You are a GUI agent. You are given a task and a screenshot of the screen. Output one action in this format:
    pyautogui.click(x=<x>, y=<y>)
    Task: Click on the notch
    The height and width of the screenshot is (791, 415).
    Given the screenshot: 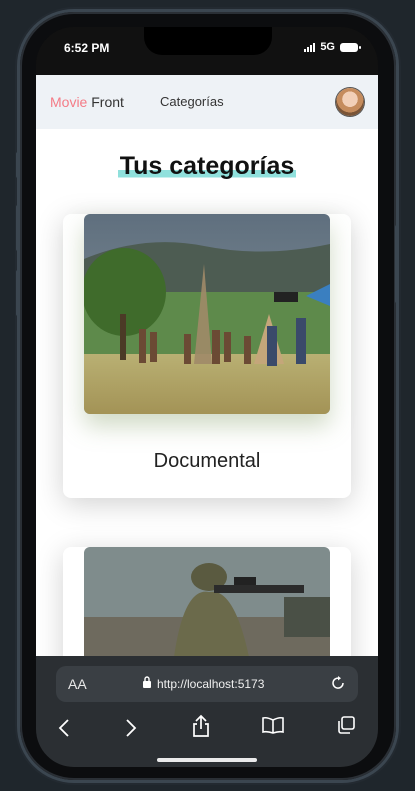 What is the action you would take?
    pyautogui.click(x=208, y=41)
    